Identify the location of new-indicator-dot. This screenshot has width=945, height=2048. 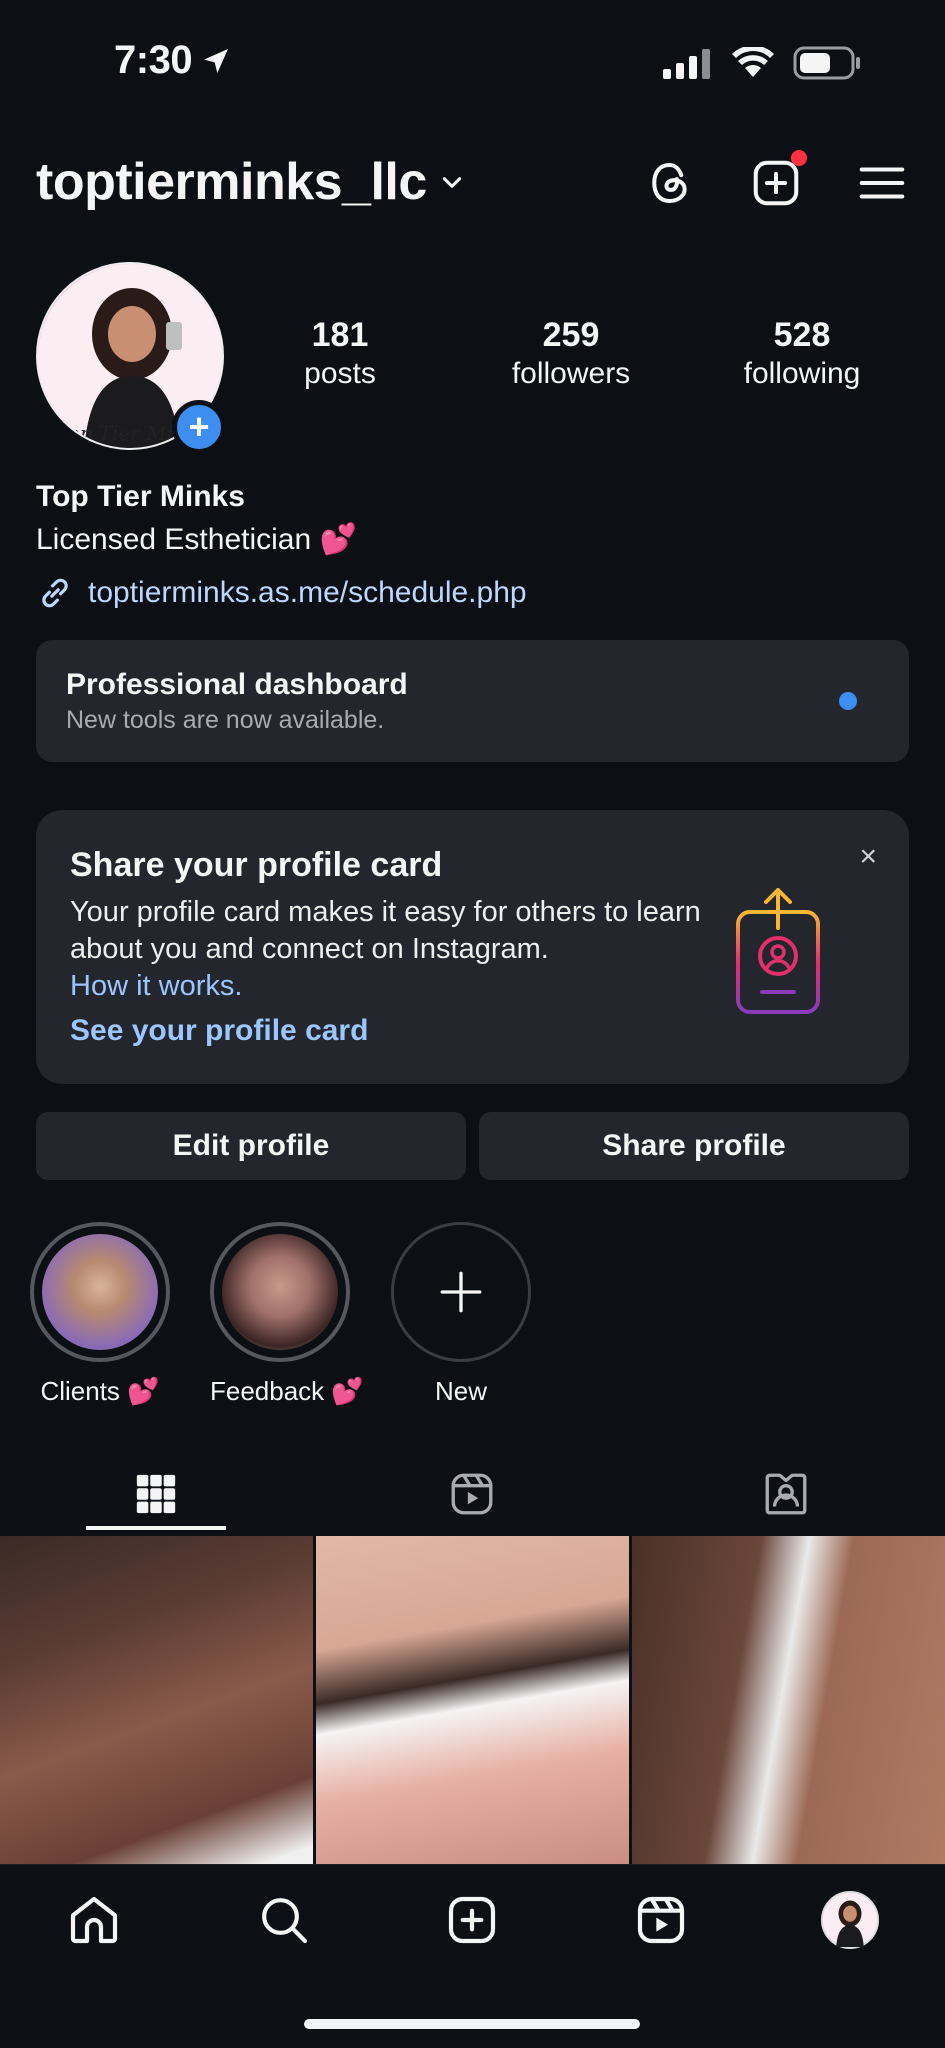
(848, 701).